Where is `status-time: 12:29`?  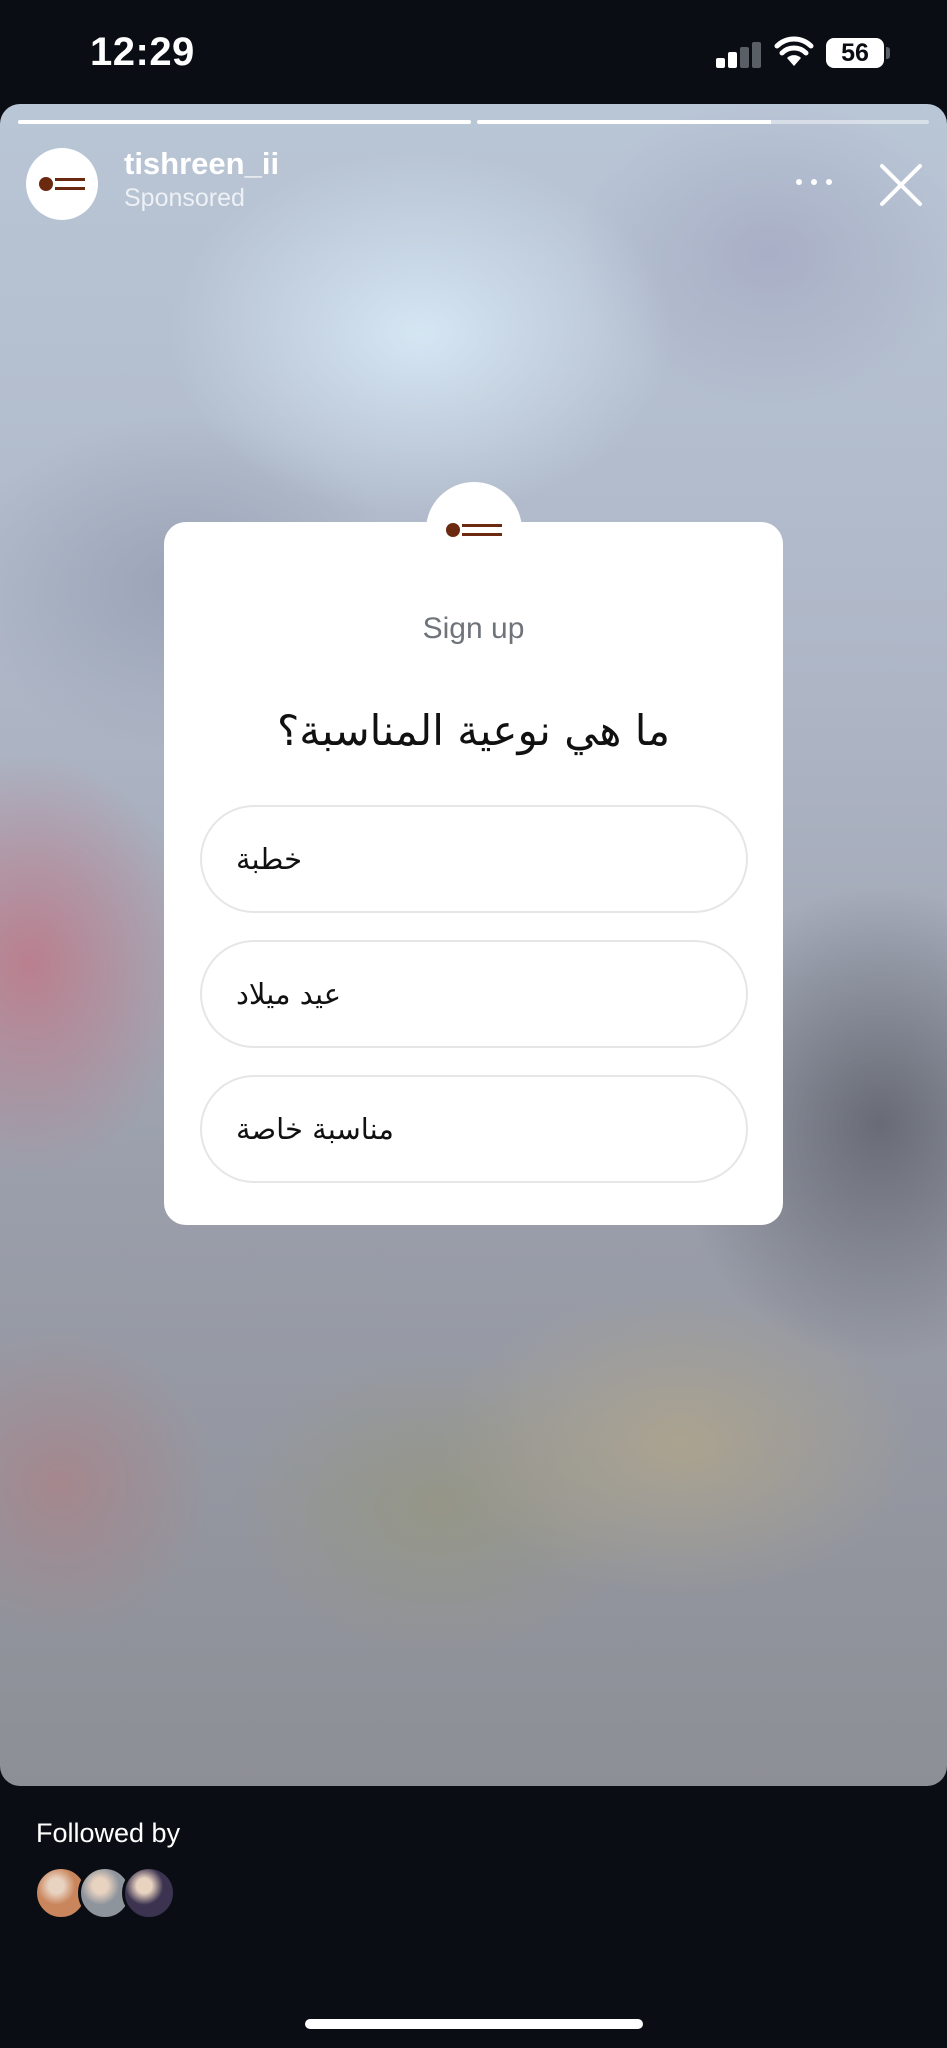 status-time: 12:29 is located at coordinates (142, 52).